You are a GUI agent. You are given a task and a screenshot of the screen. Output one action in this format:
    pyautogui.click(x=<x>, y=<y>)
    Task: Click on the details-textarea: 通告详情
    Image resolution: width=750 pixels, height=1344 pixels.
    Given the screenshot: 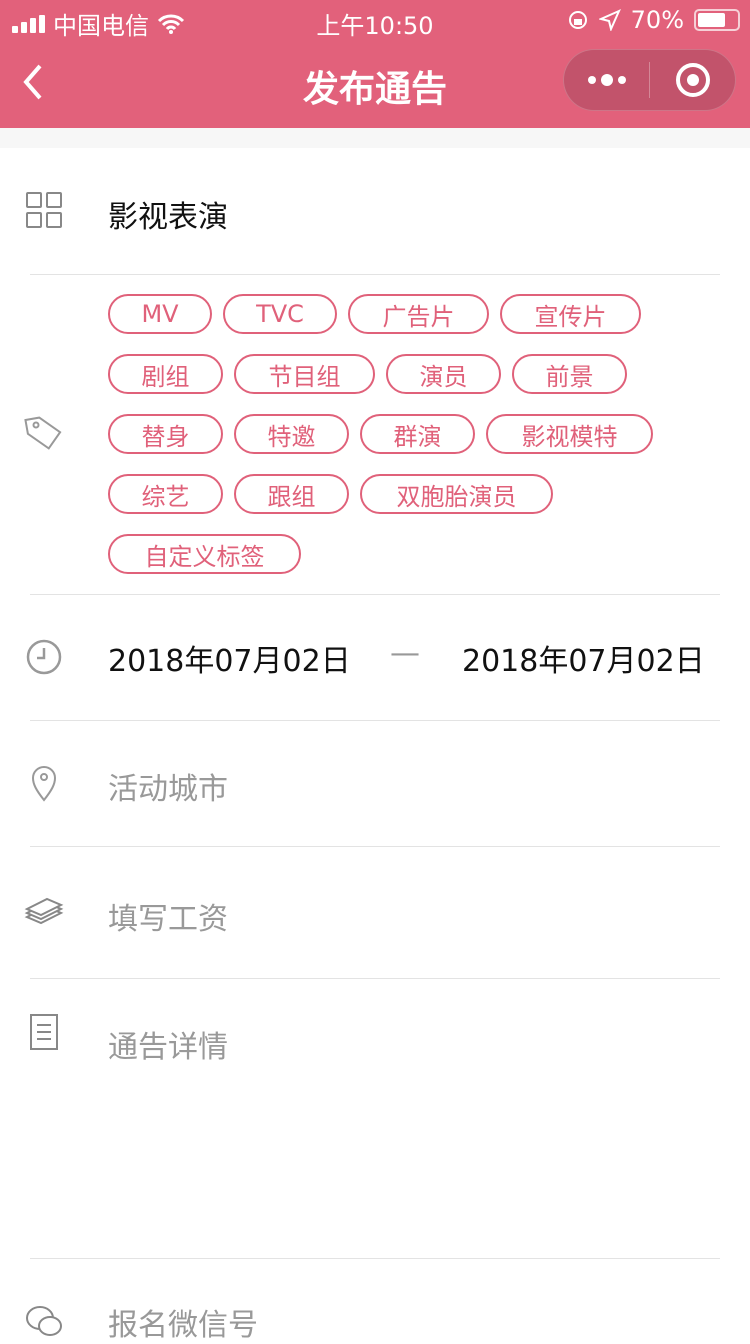 What is the action you would take?
    pyautogui.click(x=168, y=1044)
    